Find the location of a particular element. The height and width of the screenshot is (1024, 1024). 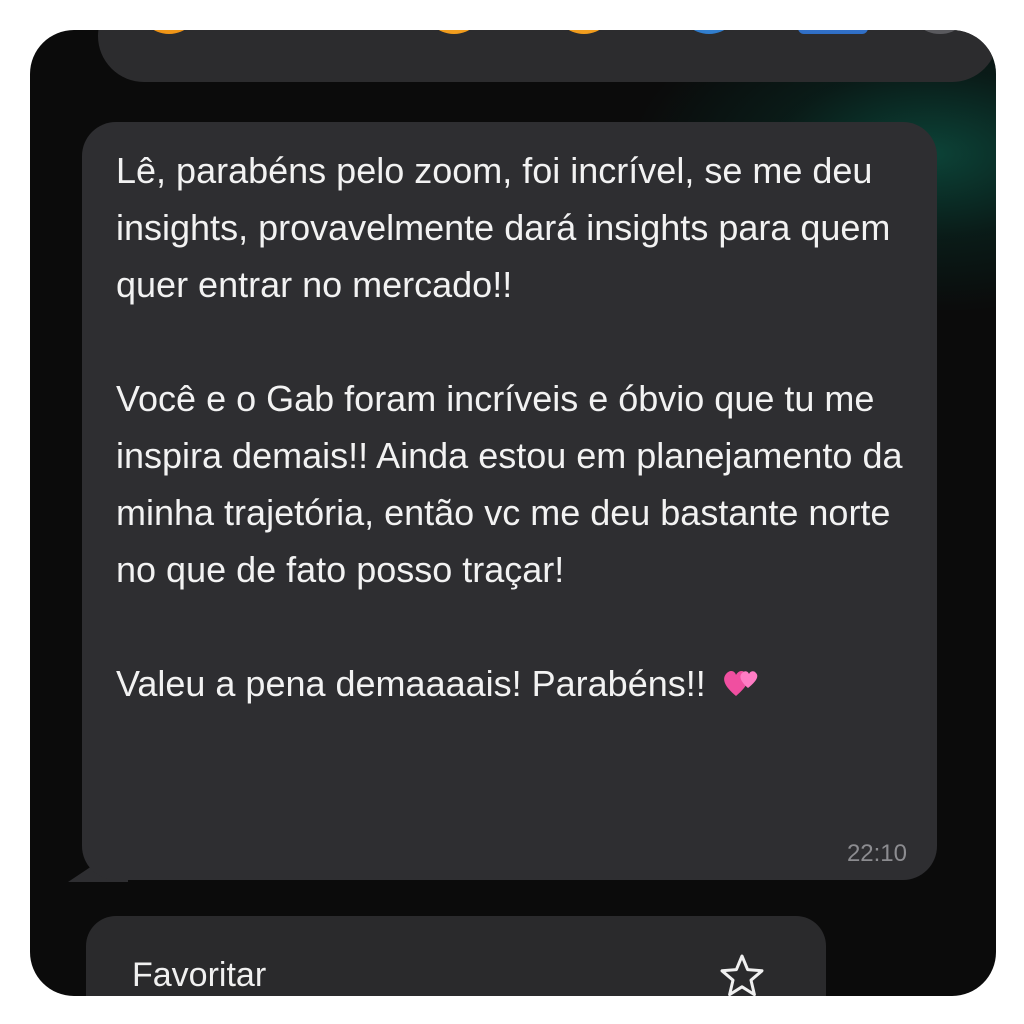

message-timestamp: 22:10 is located at coordinates (876, 853).